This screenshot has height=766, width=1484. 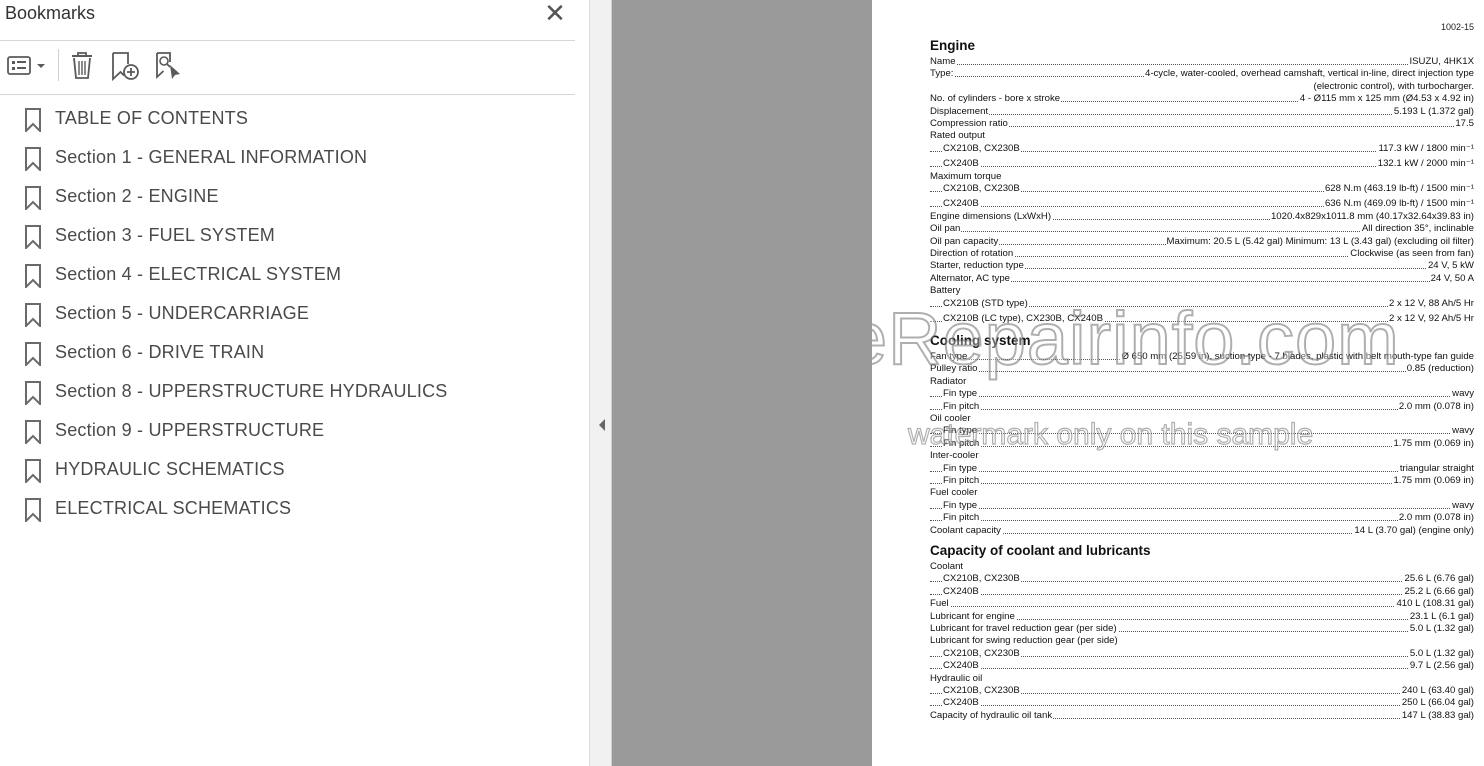 I want to click on find-bookmark-button, so click(x=169, y=66).